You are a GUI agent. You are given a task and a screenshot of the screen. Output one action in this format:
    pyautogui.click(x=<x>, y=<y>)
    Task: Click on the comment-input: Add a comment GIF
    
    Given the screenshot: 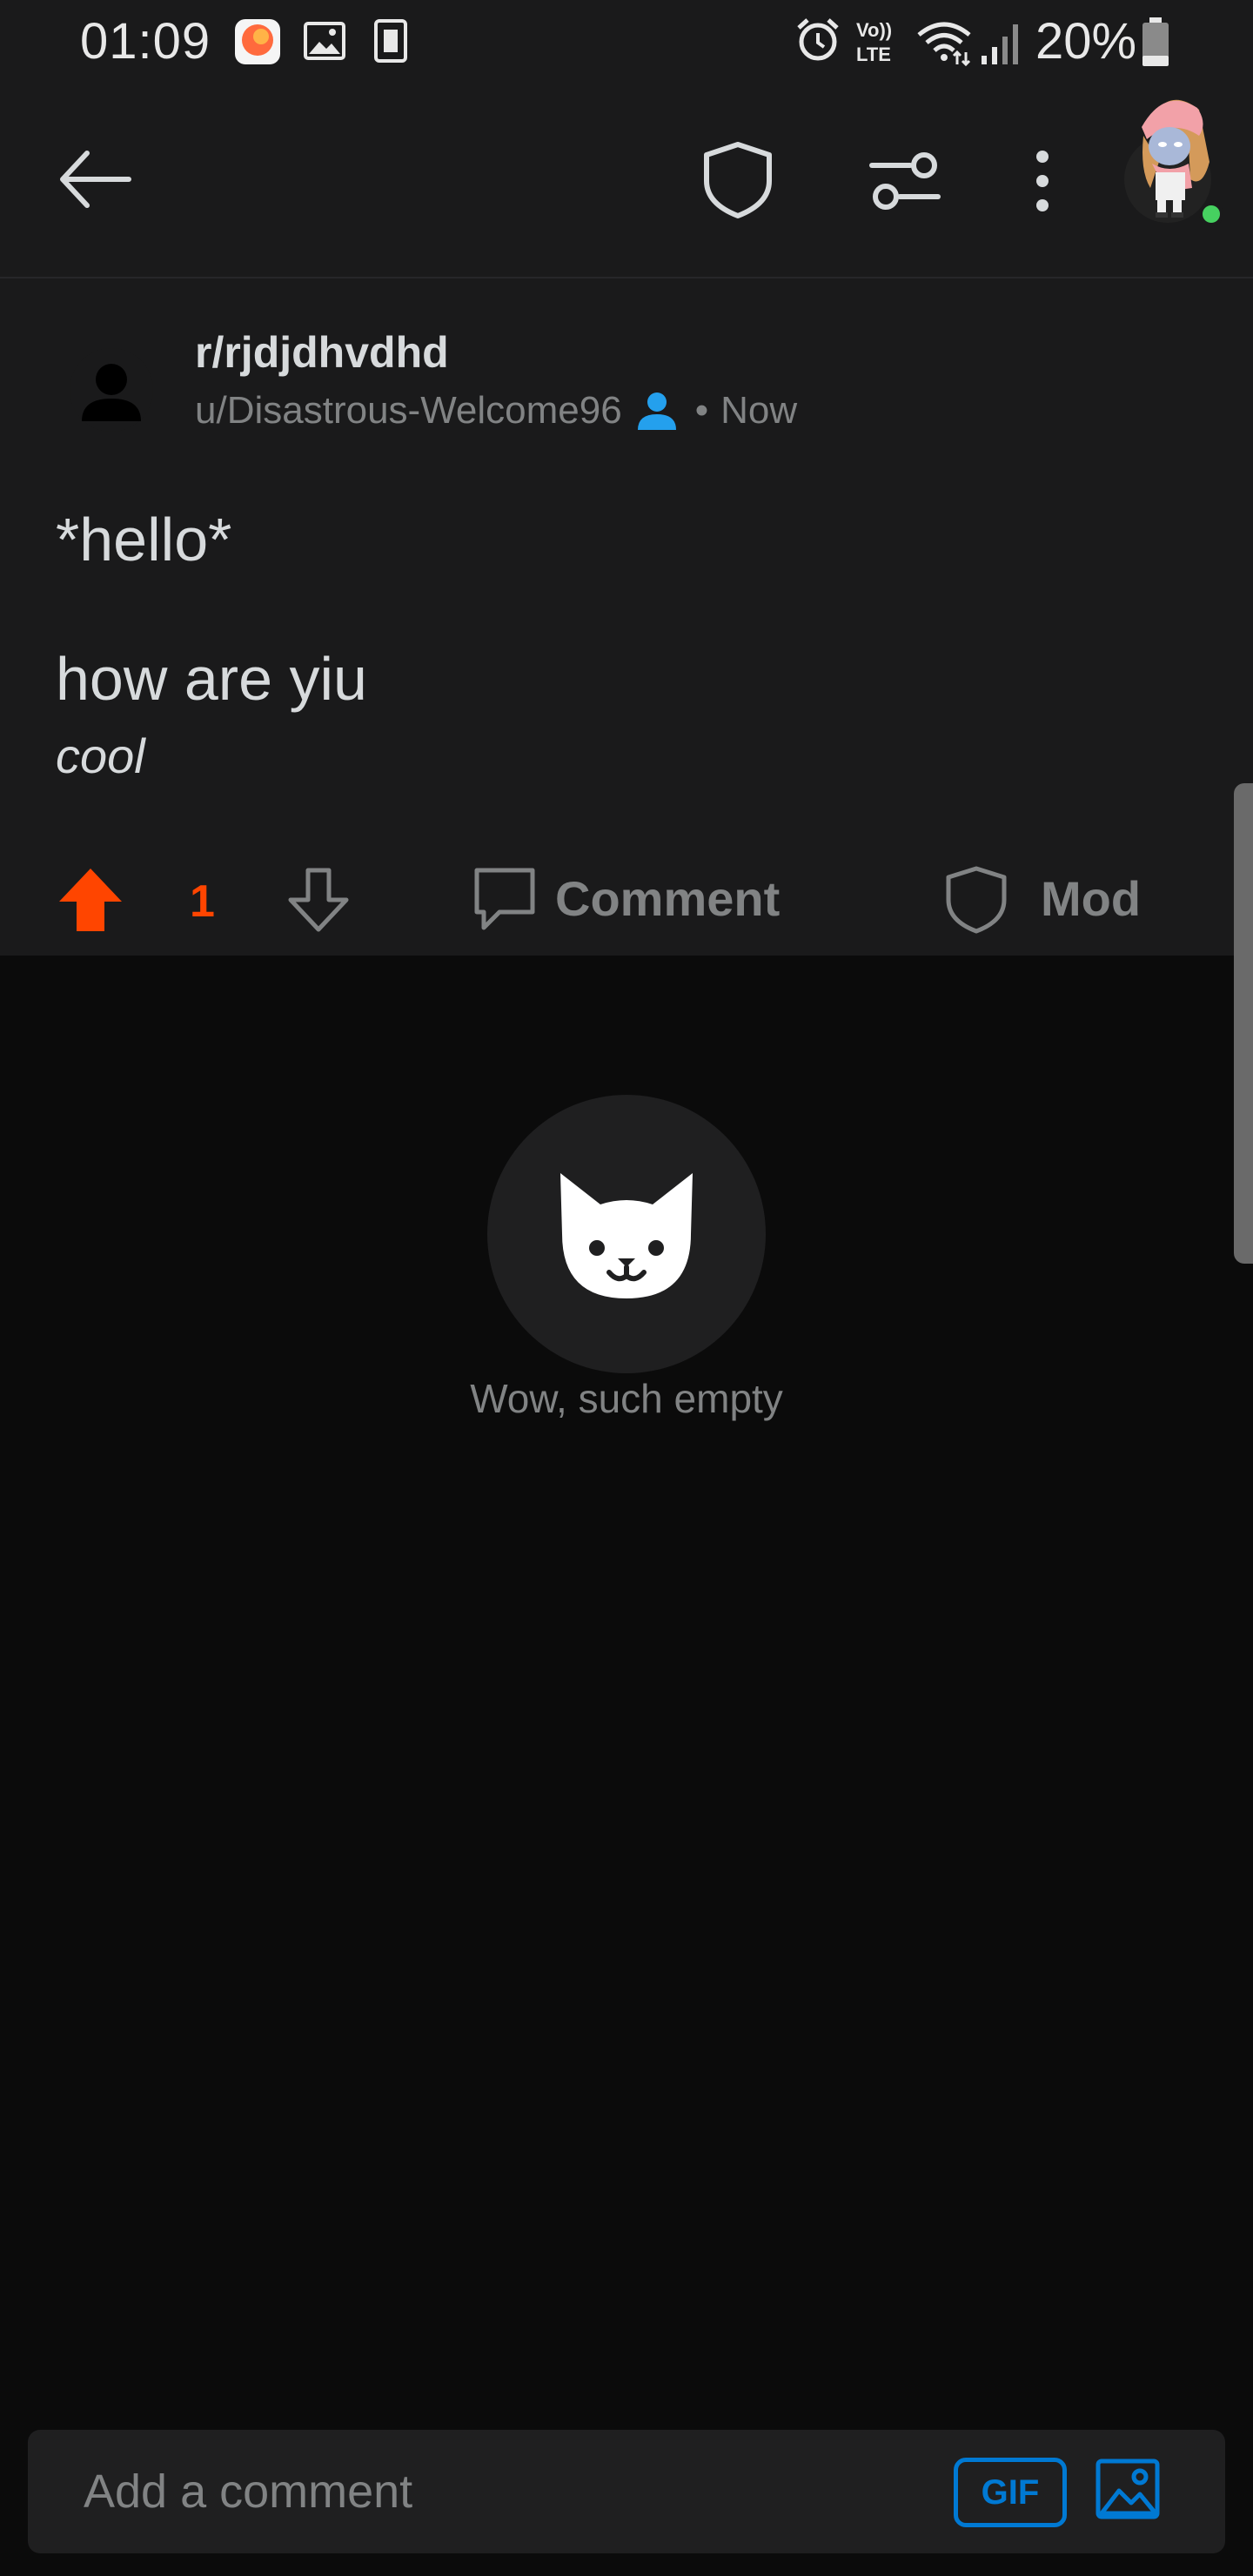 What is the action you would take?
    pyautogui.click(x=626, y=2492)
    